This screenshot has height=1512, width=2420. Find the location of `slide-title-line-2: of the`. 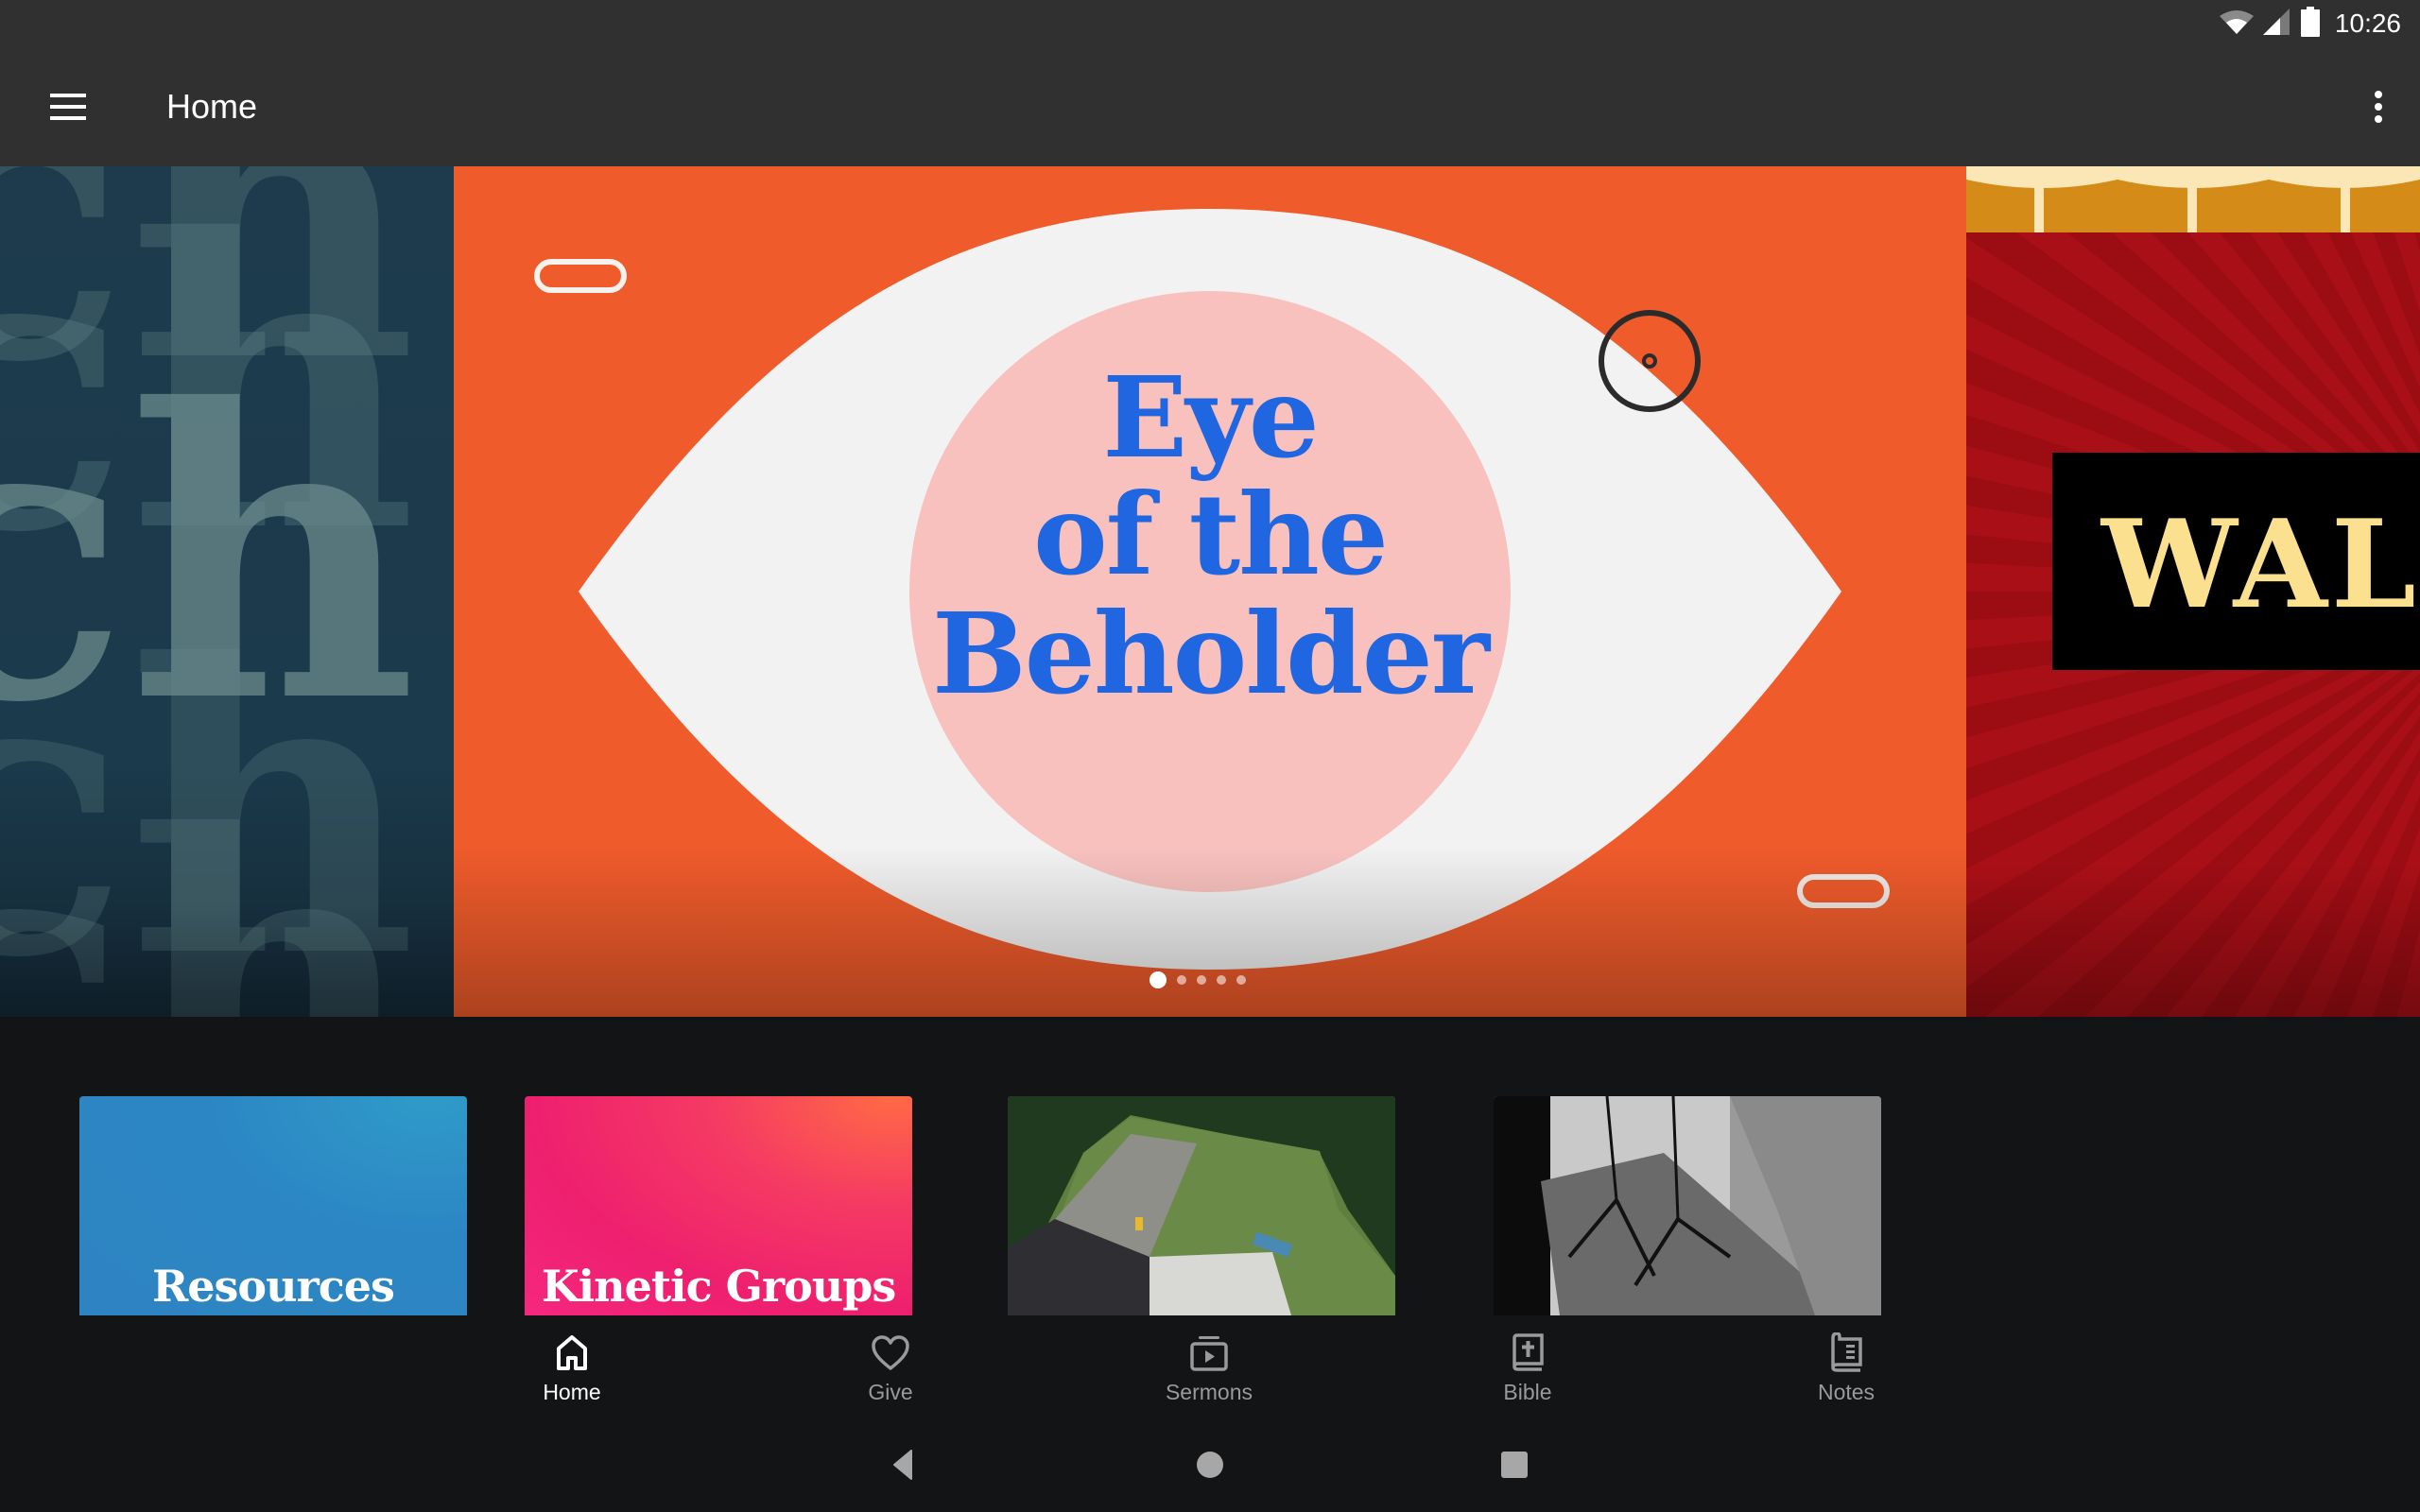

slide-title-line-2: of the is located at coordinates (1211, 534).